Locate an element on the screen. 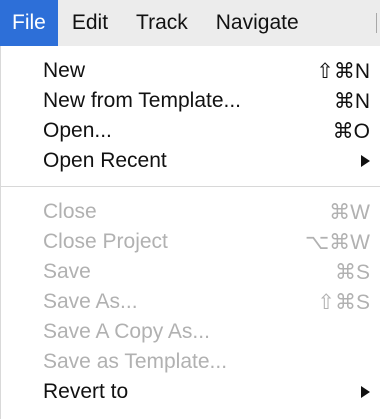 This screenshot has height=419, width=380. menu-item-label: Revert to is located at coordinates (86, 391).